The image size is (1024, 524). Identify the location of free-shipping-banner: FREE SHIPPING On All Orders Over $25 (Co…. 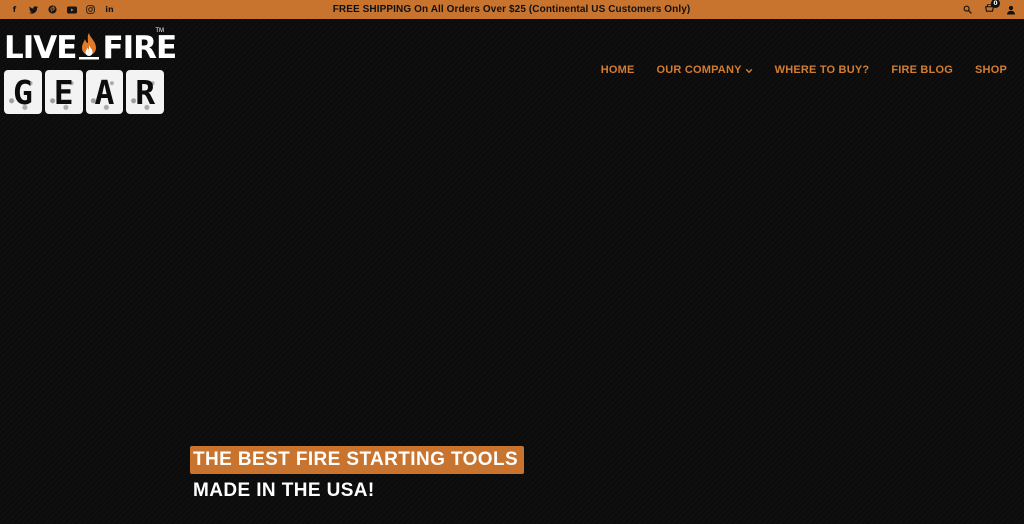
(511, 9).